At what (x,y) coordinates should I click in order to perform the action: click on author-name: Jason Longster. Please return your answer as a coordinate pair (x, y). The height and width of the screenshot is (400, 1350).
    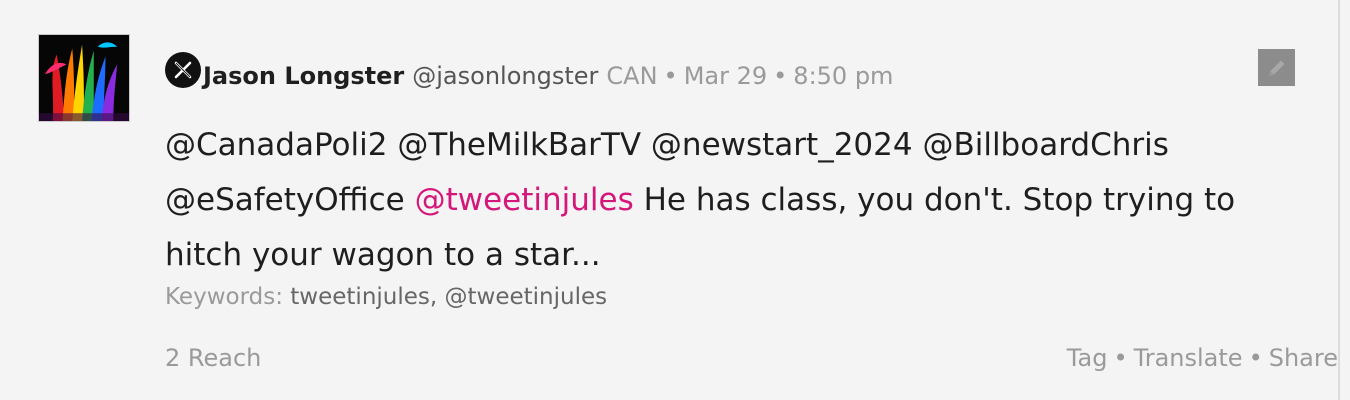
    Looking at the image, I should click on (303, 76).